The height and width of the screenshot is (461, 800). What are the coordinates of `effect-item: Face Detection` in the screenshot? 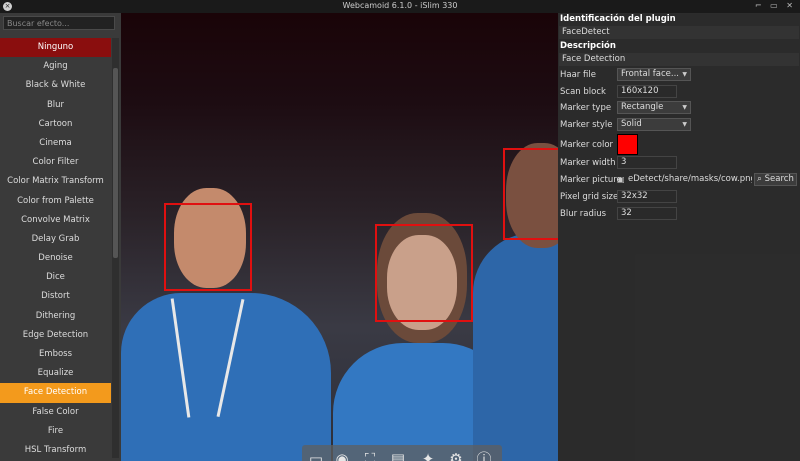 It's located at (55, 393).